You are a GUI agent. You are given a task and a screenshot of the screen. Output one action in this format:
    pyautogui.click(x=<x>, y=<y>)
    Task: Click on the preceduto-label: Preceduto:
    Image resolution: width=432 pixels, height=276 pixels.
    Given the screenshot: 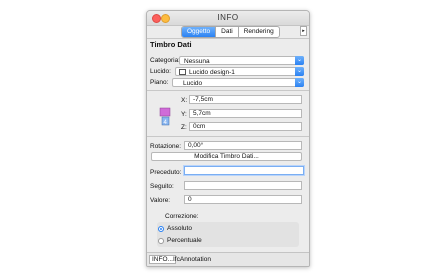 What is the action you would take?
    pyautogui.click(x=166, y=172)
    